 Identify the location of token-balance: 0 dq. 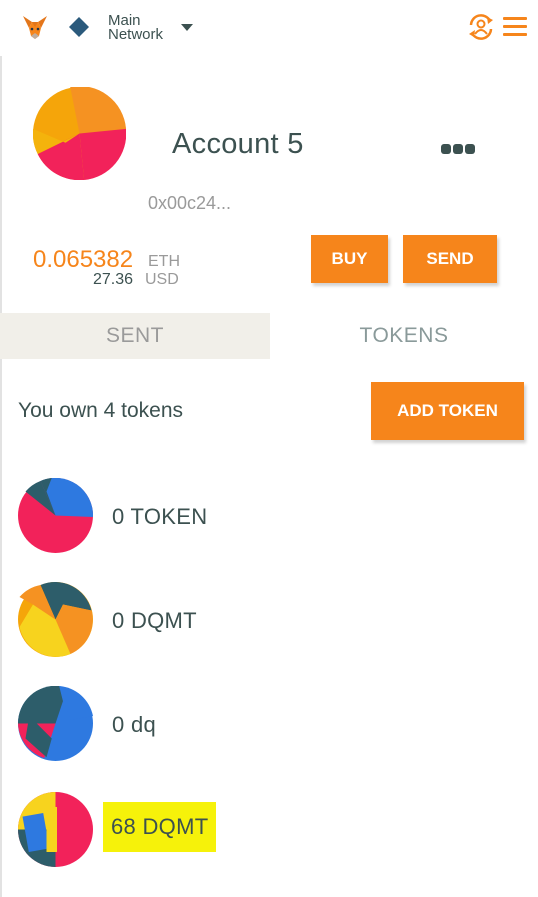
(134, 724).